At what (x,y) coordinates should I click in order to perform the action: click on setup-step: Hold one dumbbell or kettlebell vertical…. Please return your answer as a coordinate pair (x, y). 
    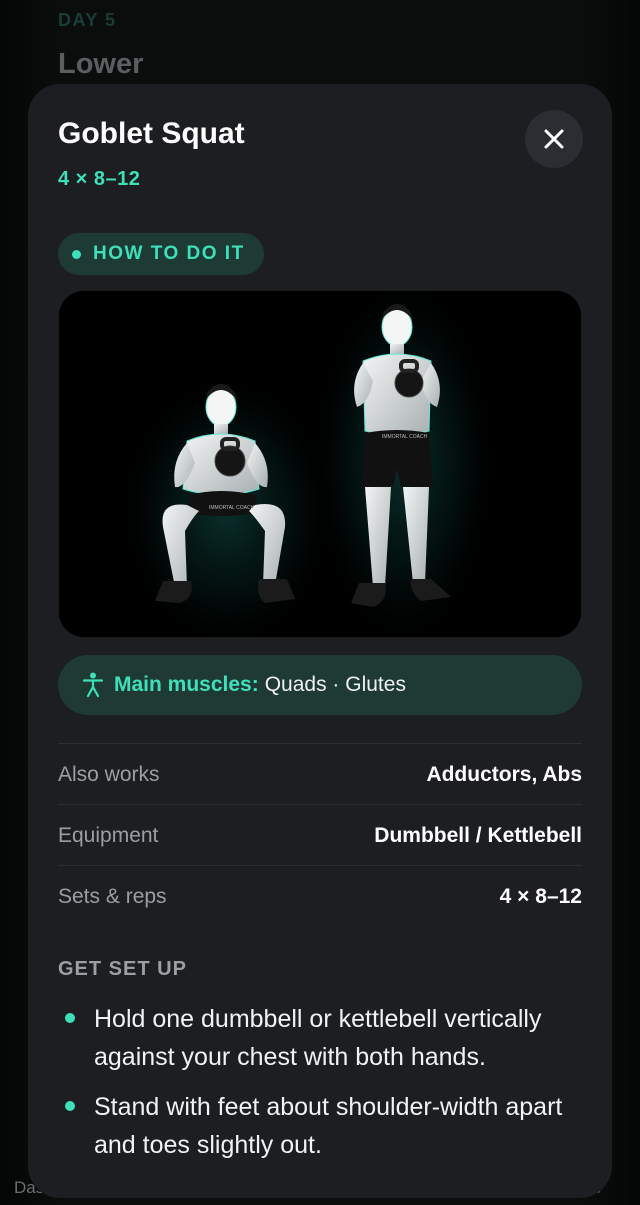
    Looking at the image, I should click on (320, 1040).